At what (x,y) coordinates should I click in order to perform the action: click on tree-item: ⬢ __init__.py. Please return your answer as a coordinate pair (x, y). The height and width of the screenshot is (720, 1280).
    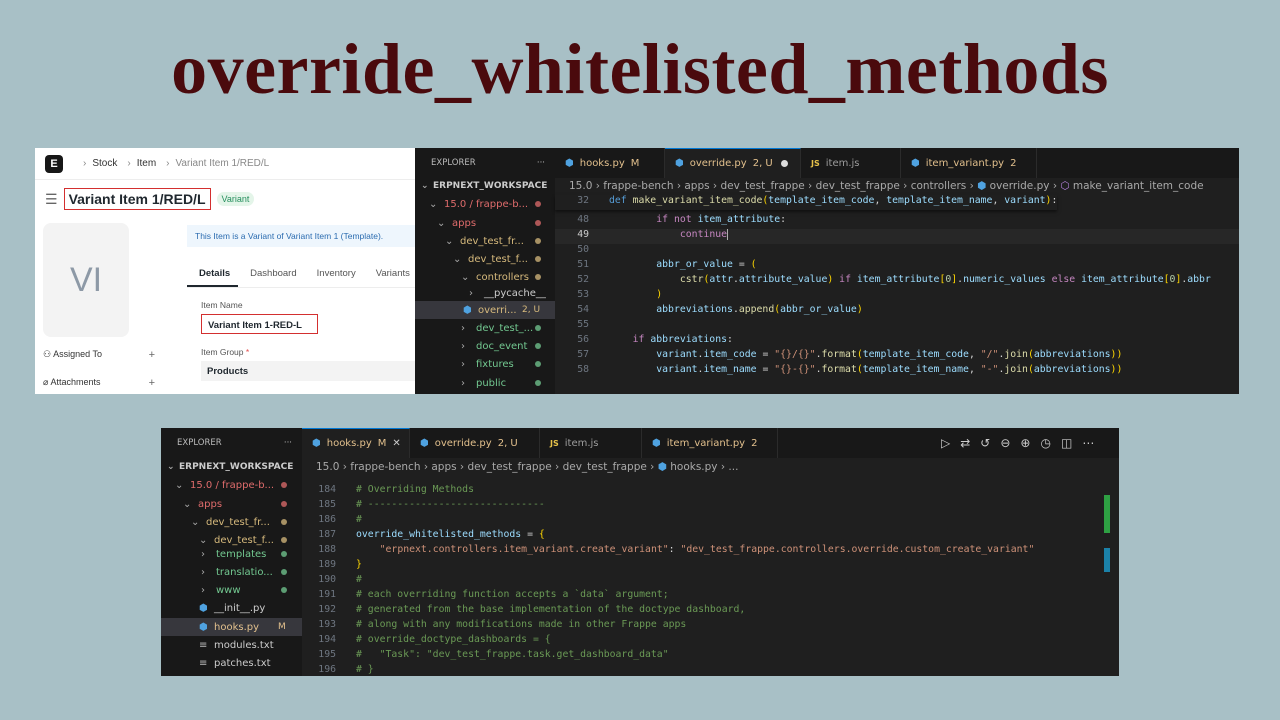
    Looking at the image, I should click on (231, 608).